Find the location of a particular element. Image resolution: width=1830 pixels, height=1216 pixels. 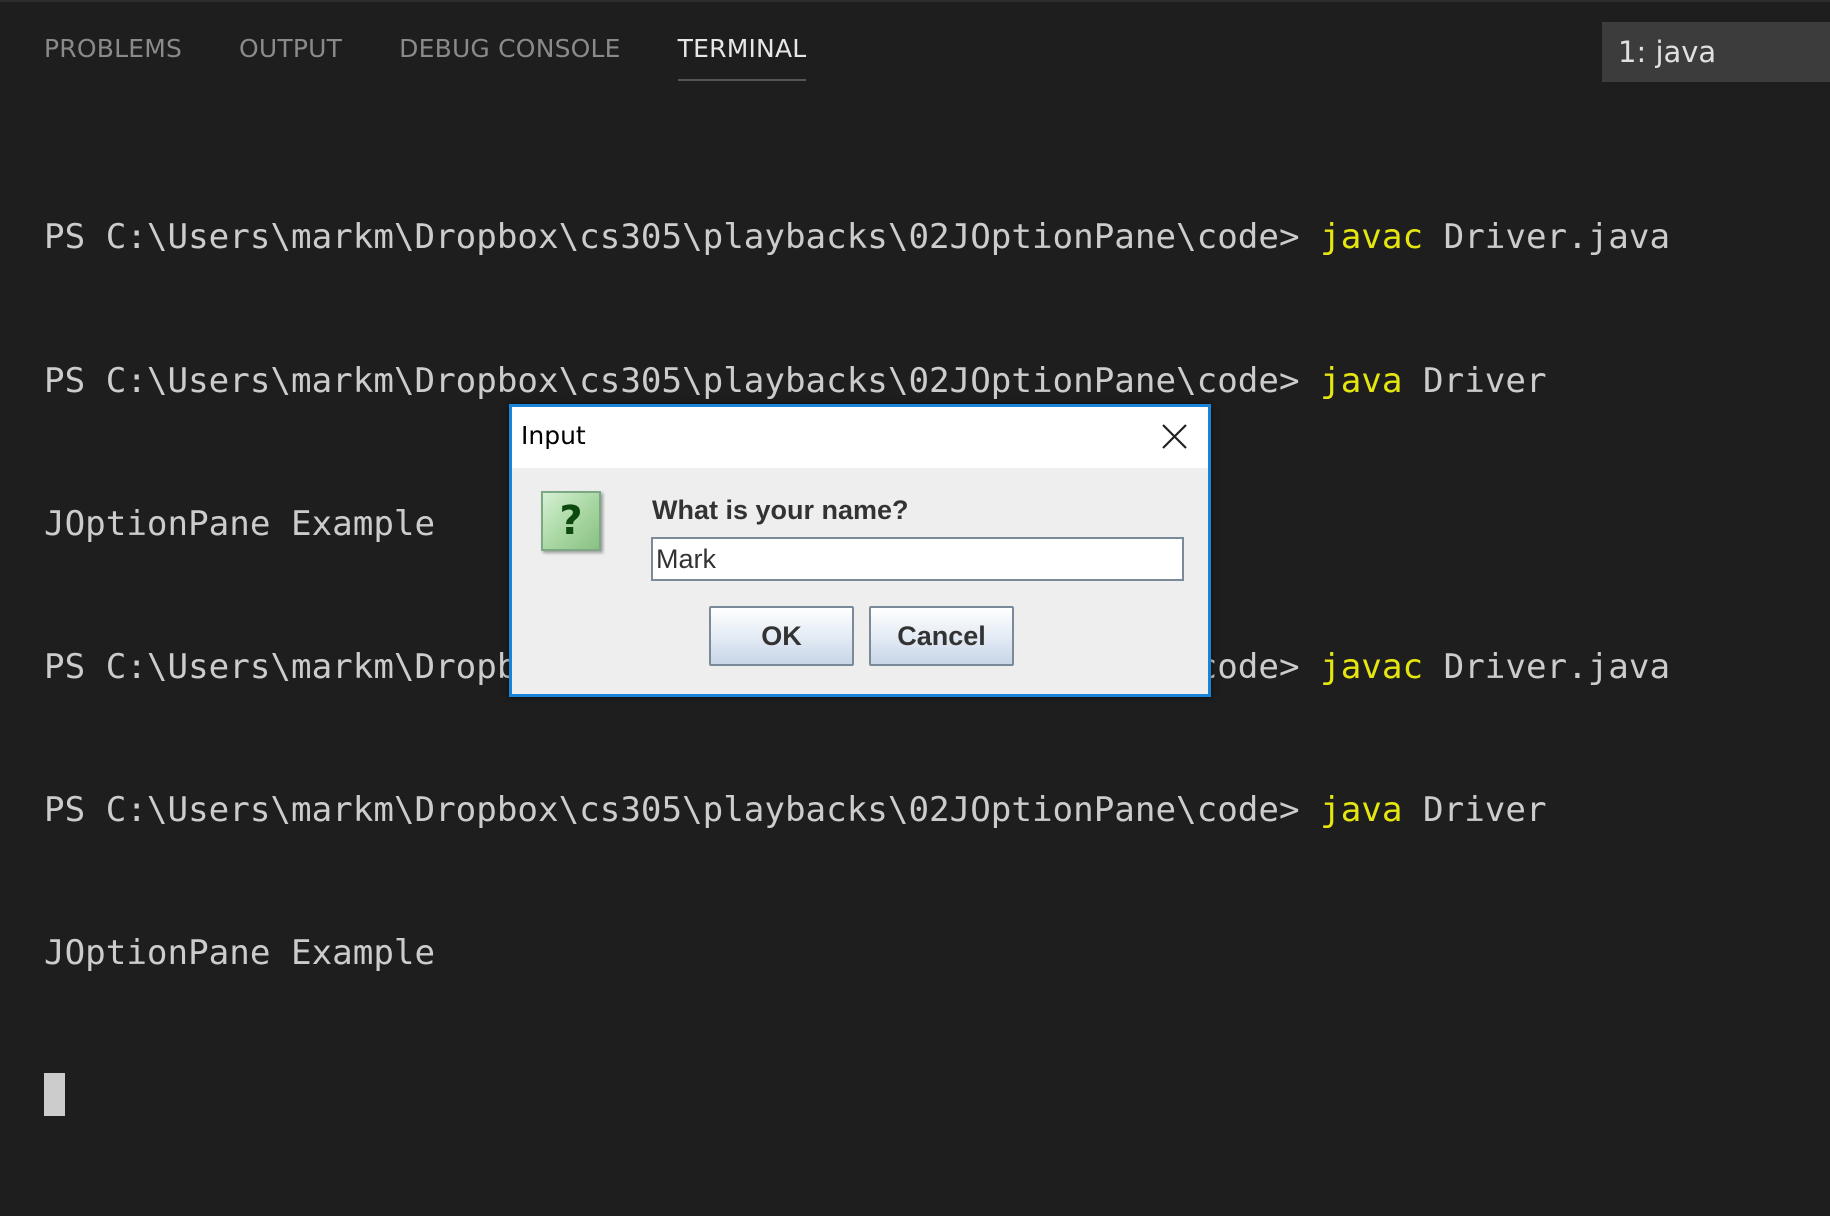

question-icon: ? is located at coordinates (571, 521).